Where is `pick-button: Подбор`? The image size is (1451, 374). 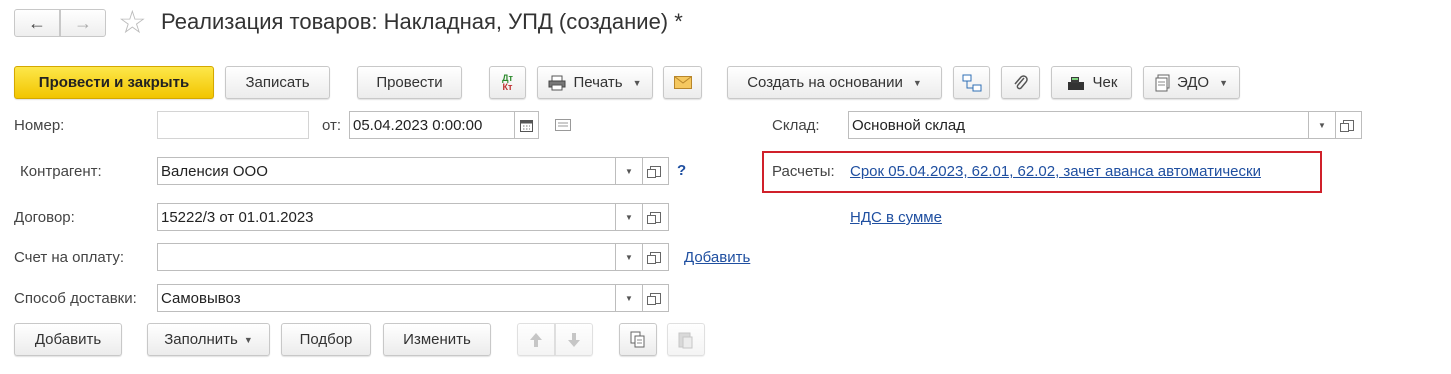 pick-button: Подбор is located at coordinates (326, 339).